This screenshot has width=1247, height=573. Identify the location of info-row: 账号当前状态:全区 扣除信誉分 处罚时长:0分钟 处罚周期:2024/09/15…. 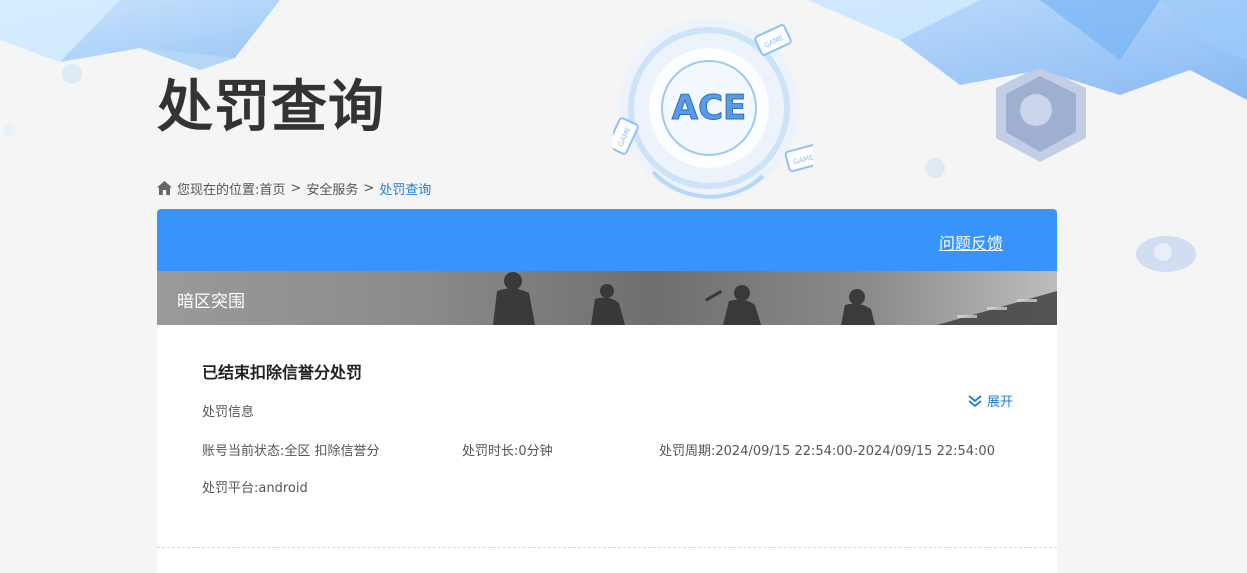
(607, 452).